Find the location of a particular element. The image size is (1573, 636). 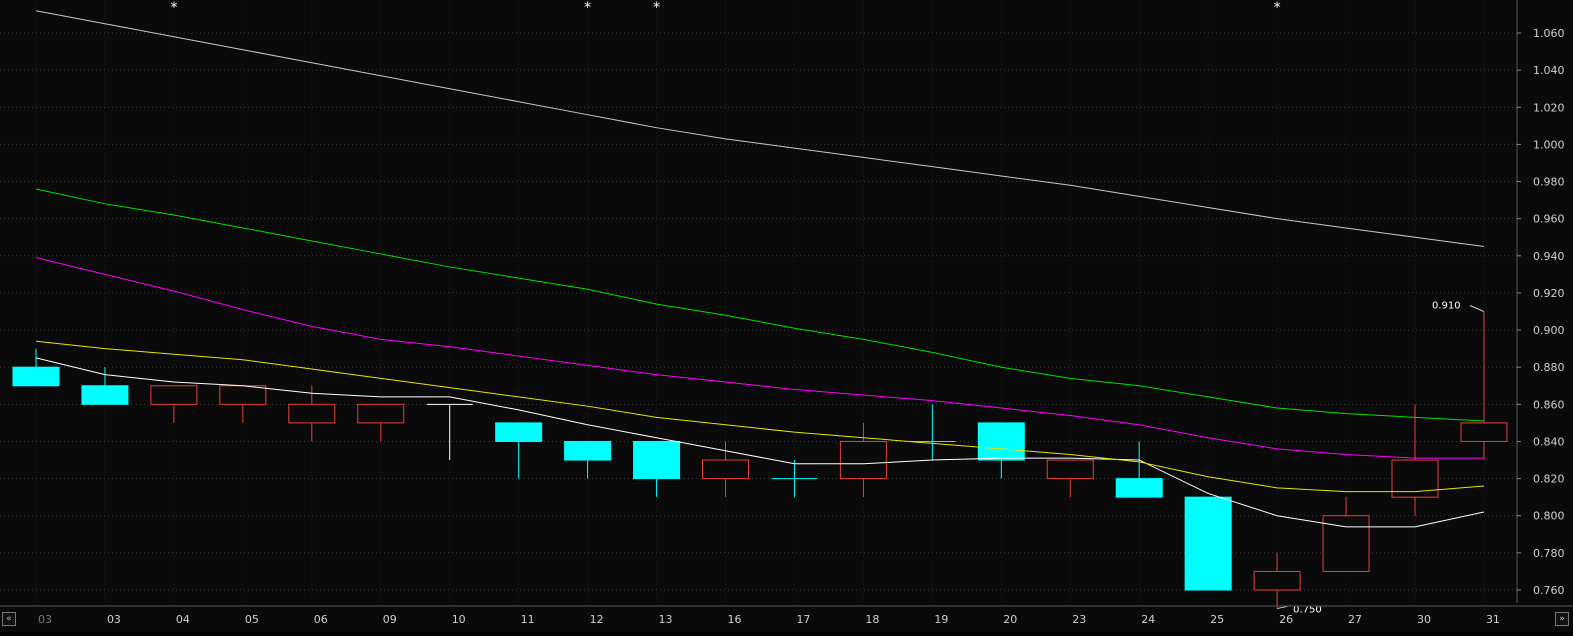

x-tick-label: 13 is located at coordinates (666, 619).